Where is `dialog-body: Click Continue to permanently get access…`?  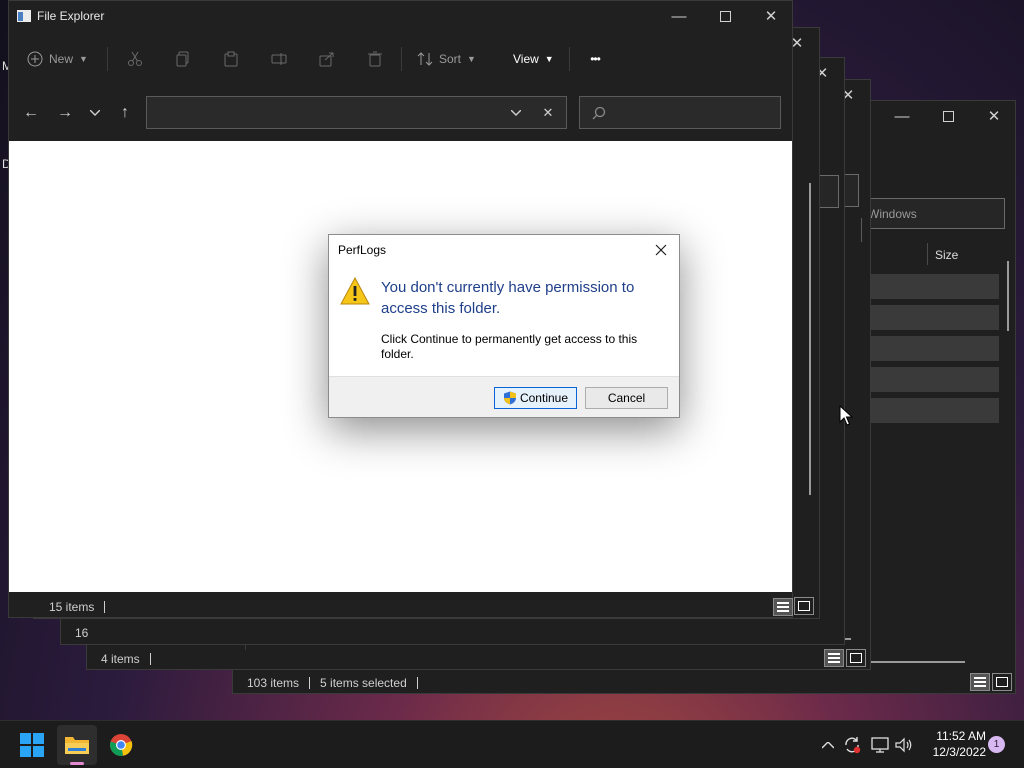 dialog-body: Click Continue to permanently get access… is located at coordinates (509, 346).